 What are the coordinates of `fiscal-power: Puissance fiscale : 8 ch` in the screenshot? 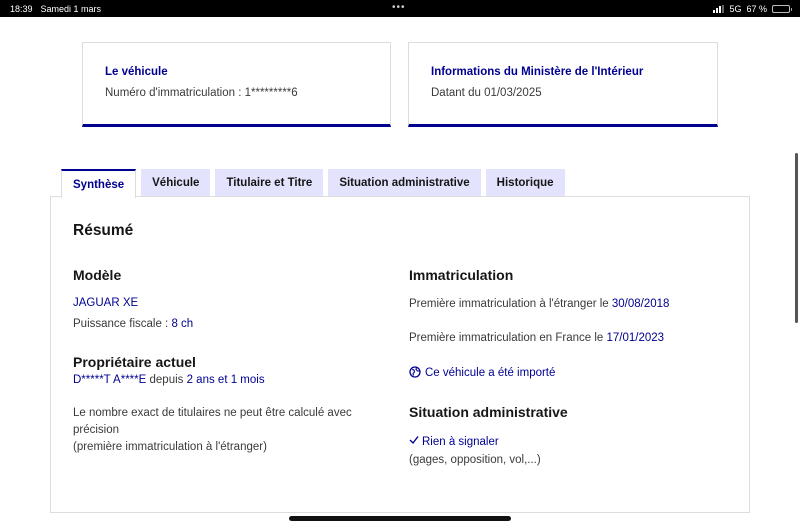 It's located at (133, 324).